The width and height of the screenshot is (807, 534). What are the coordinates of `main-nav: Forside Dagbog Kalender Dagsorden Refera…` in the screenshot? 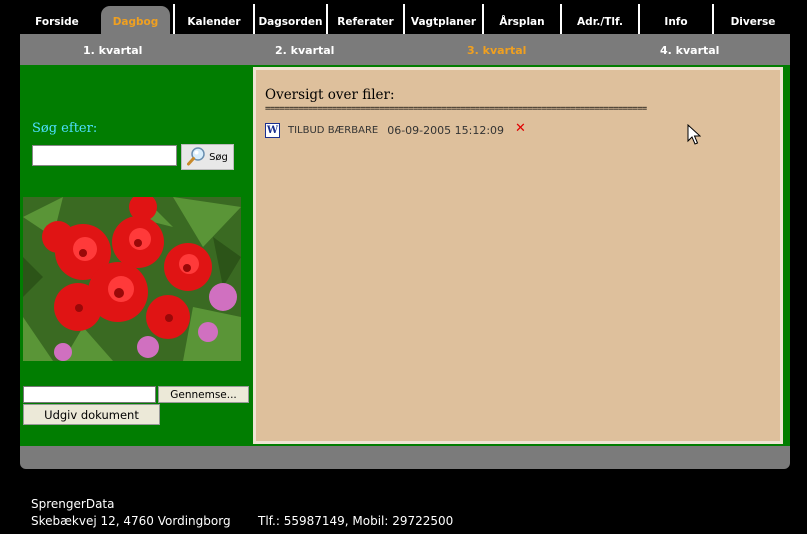 It's located at (403, 17).